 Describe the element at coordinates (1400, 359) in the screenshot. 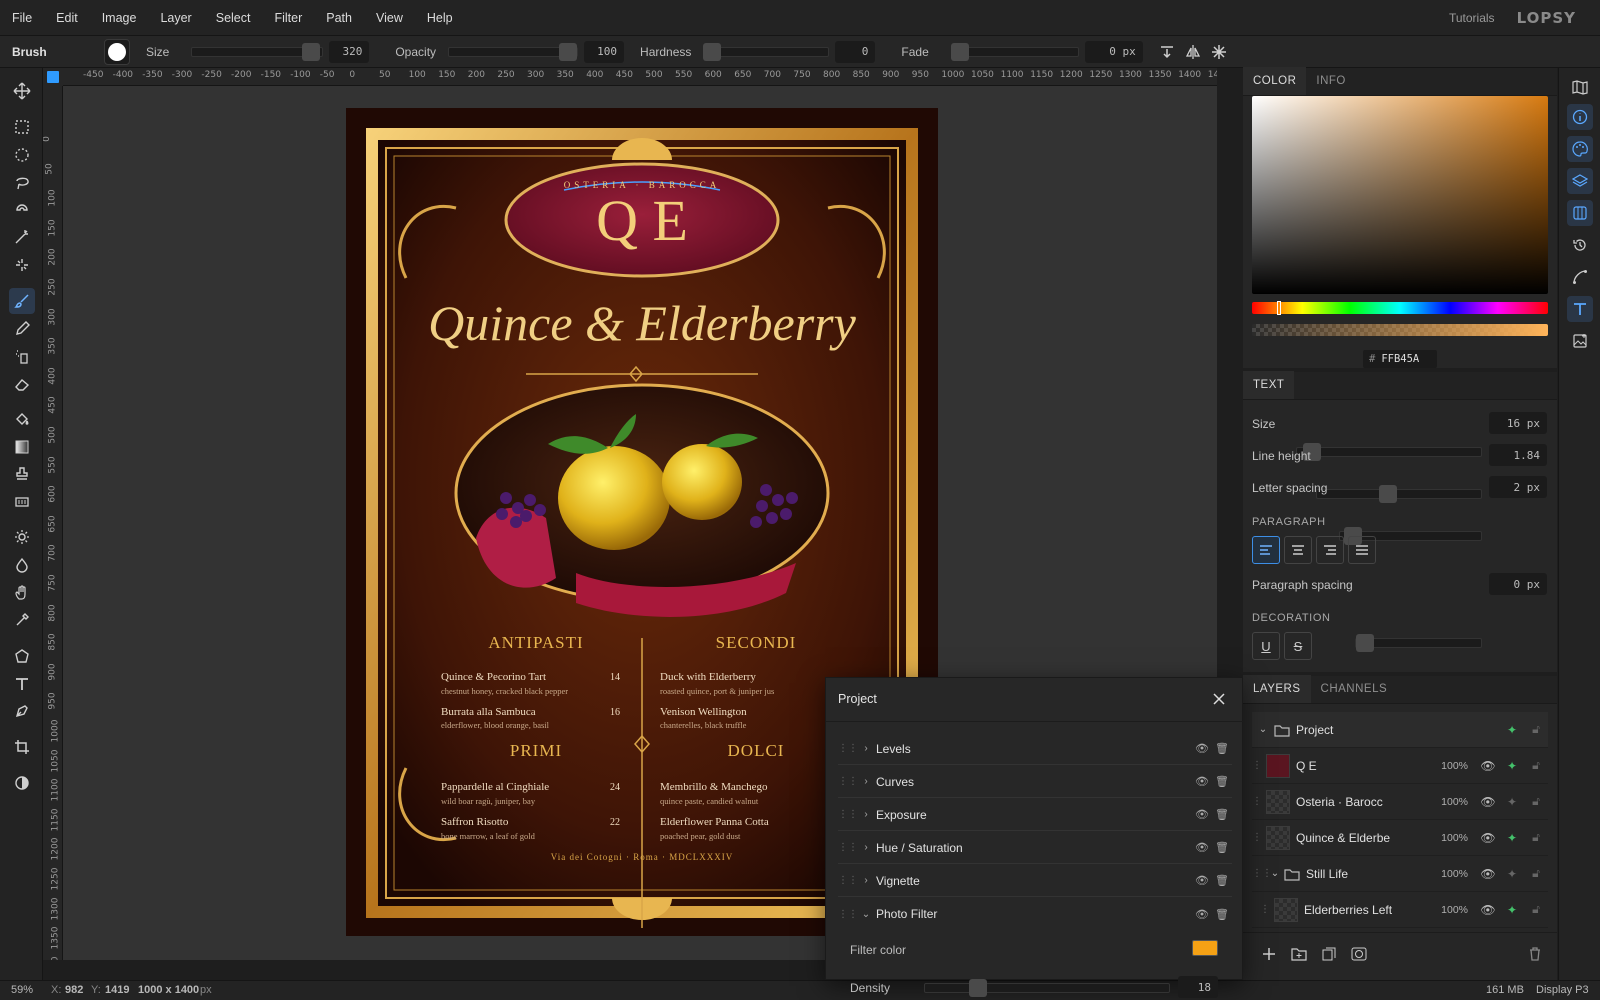

I see `hex-input: # FFB45A` at that location.